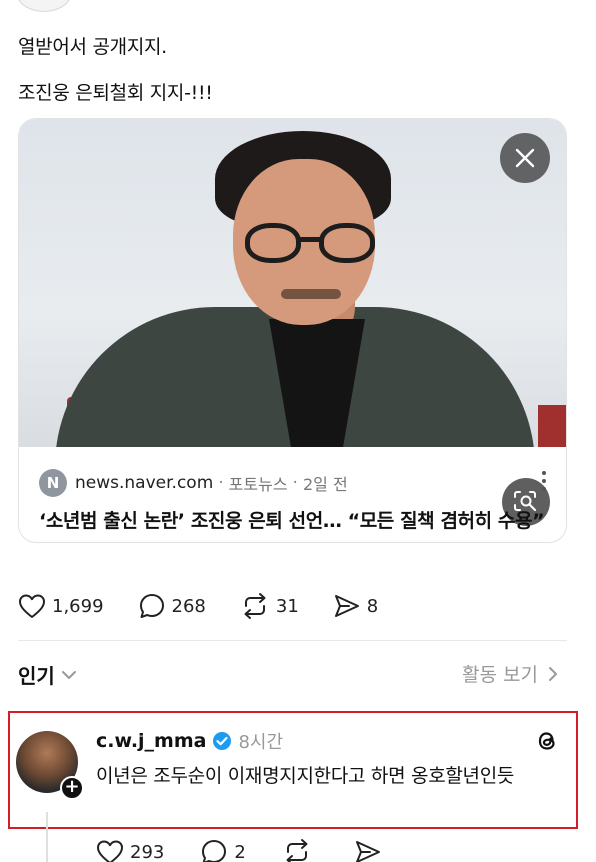 Image resolution: width=596 pixels, height=862 pixels. I want to click on close-icon, so click(525, 158).